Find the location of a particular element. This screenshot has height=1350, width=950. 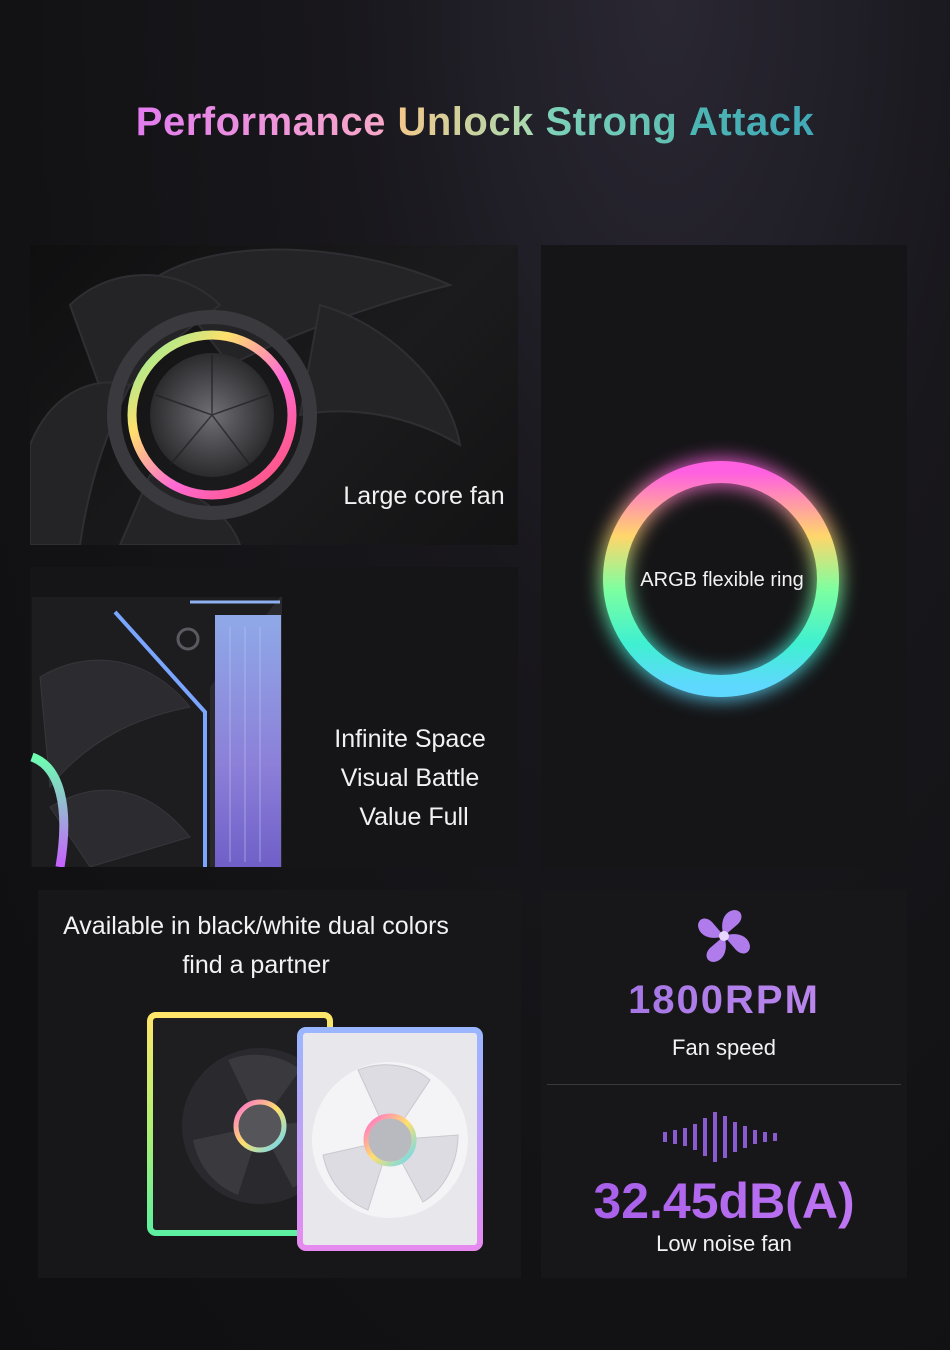

black-white-fans-image is located at coordinates (315, 1131).